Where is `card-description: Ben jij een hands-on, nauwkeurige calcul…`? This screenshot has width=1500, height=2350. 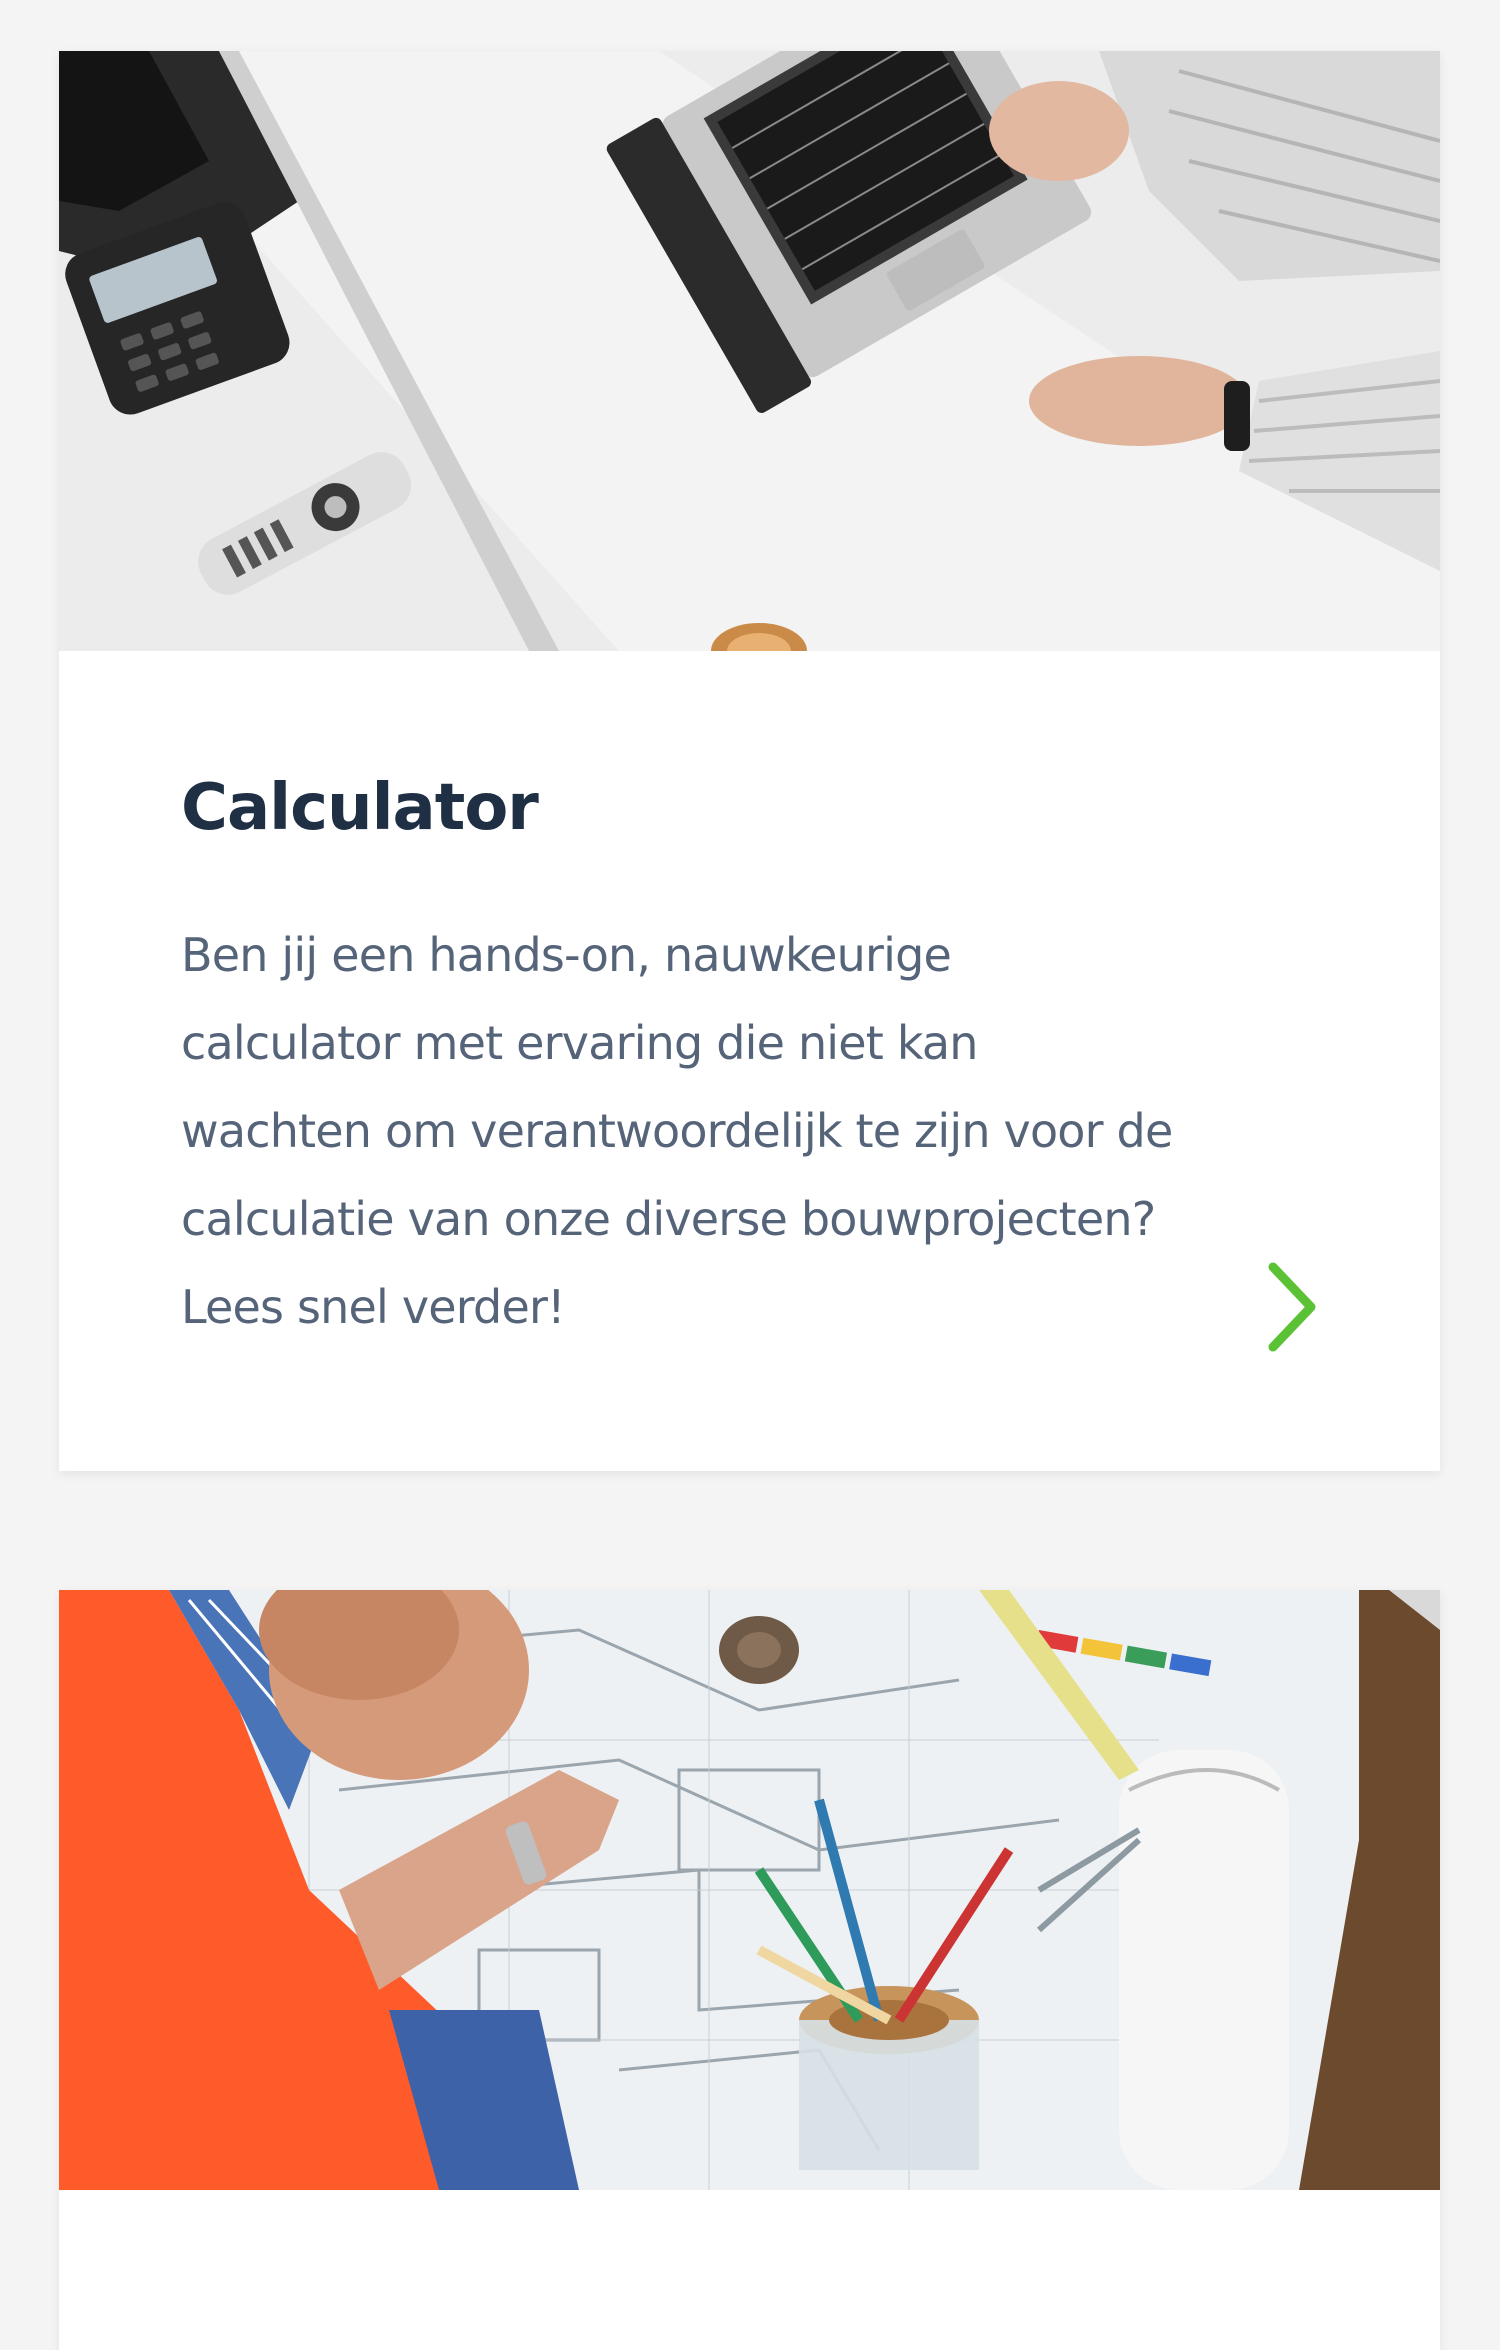
card-description: Ben jij een hands-on, nauwkeurige calcul… is located at coordinates (677, 1131).